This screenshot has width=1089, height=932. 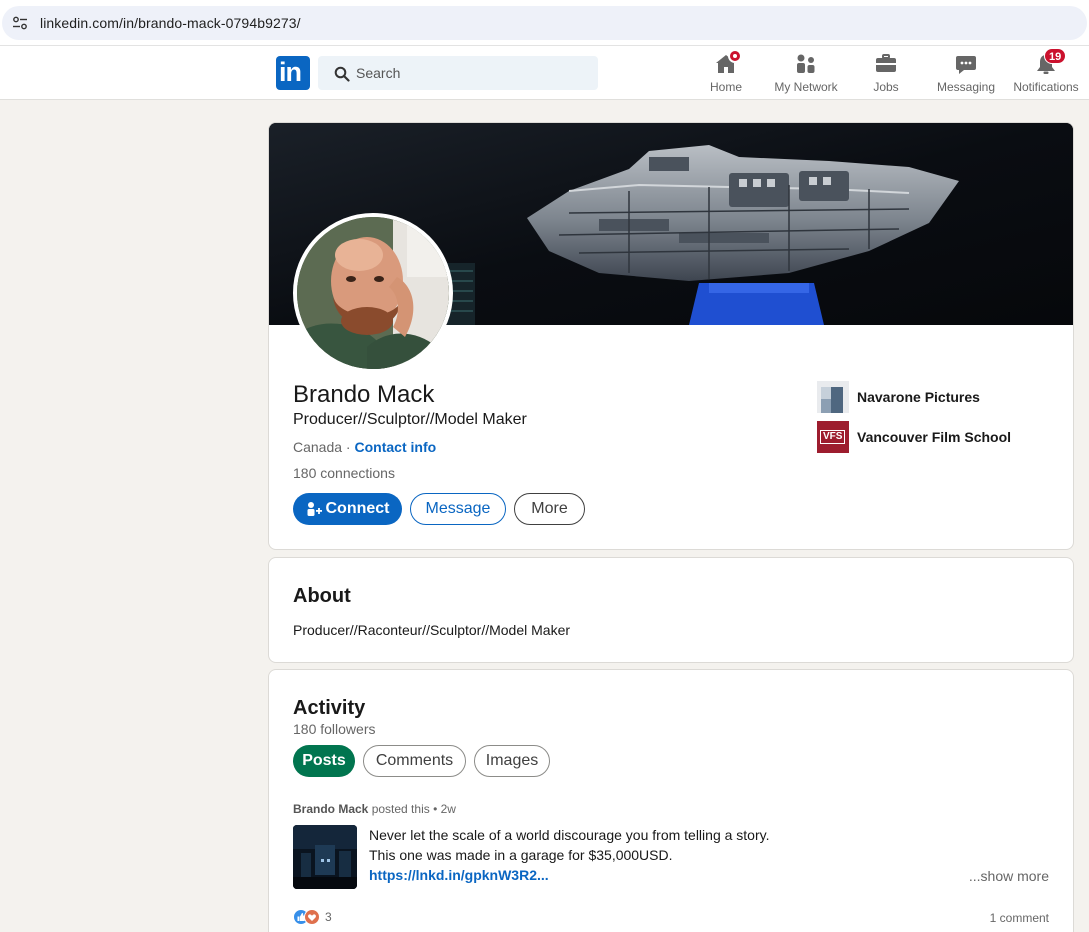 What do you see at coordinates (373, 293) in the screenshot?
I see `profile-avatar` at bounding box center [373, 293].